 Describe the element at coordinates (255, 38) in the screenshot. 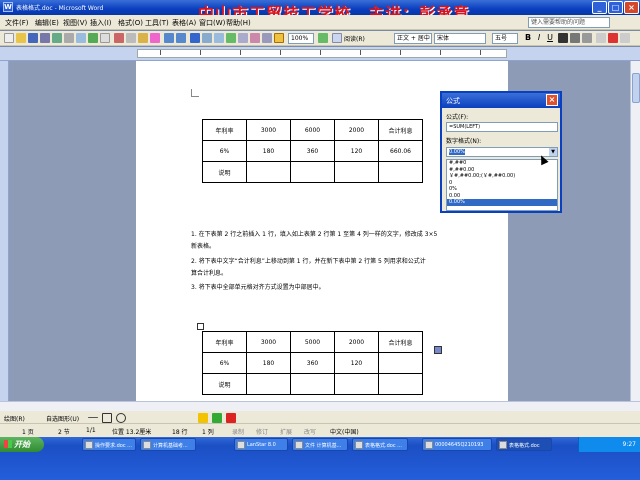

I see `drawing-icon` at that location.